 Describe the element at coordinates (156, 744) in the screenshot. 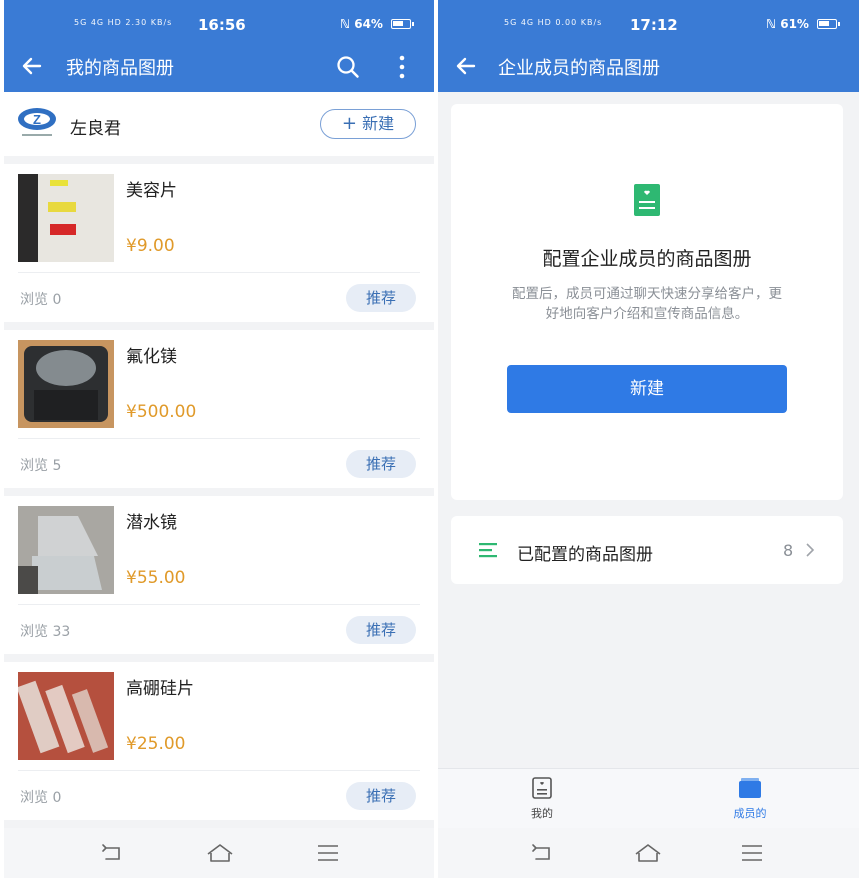

I see `product-price: ¥25.00` at that location.